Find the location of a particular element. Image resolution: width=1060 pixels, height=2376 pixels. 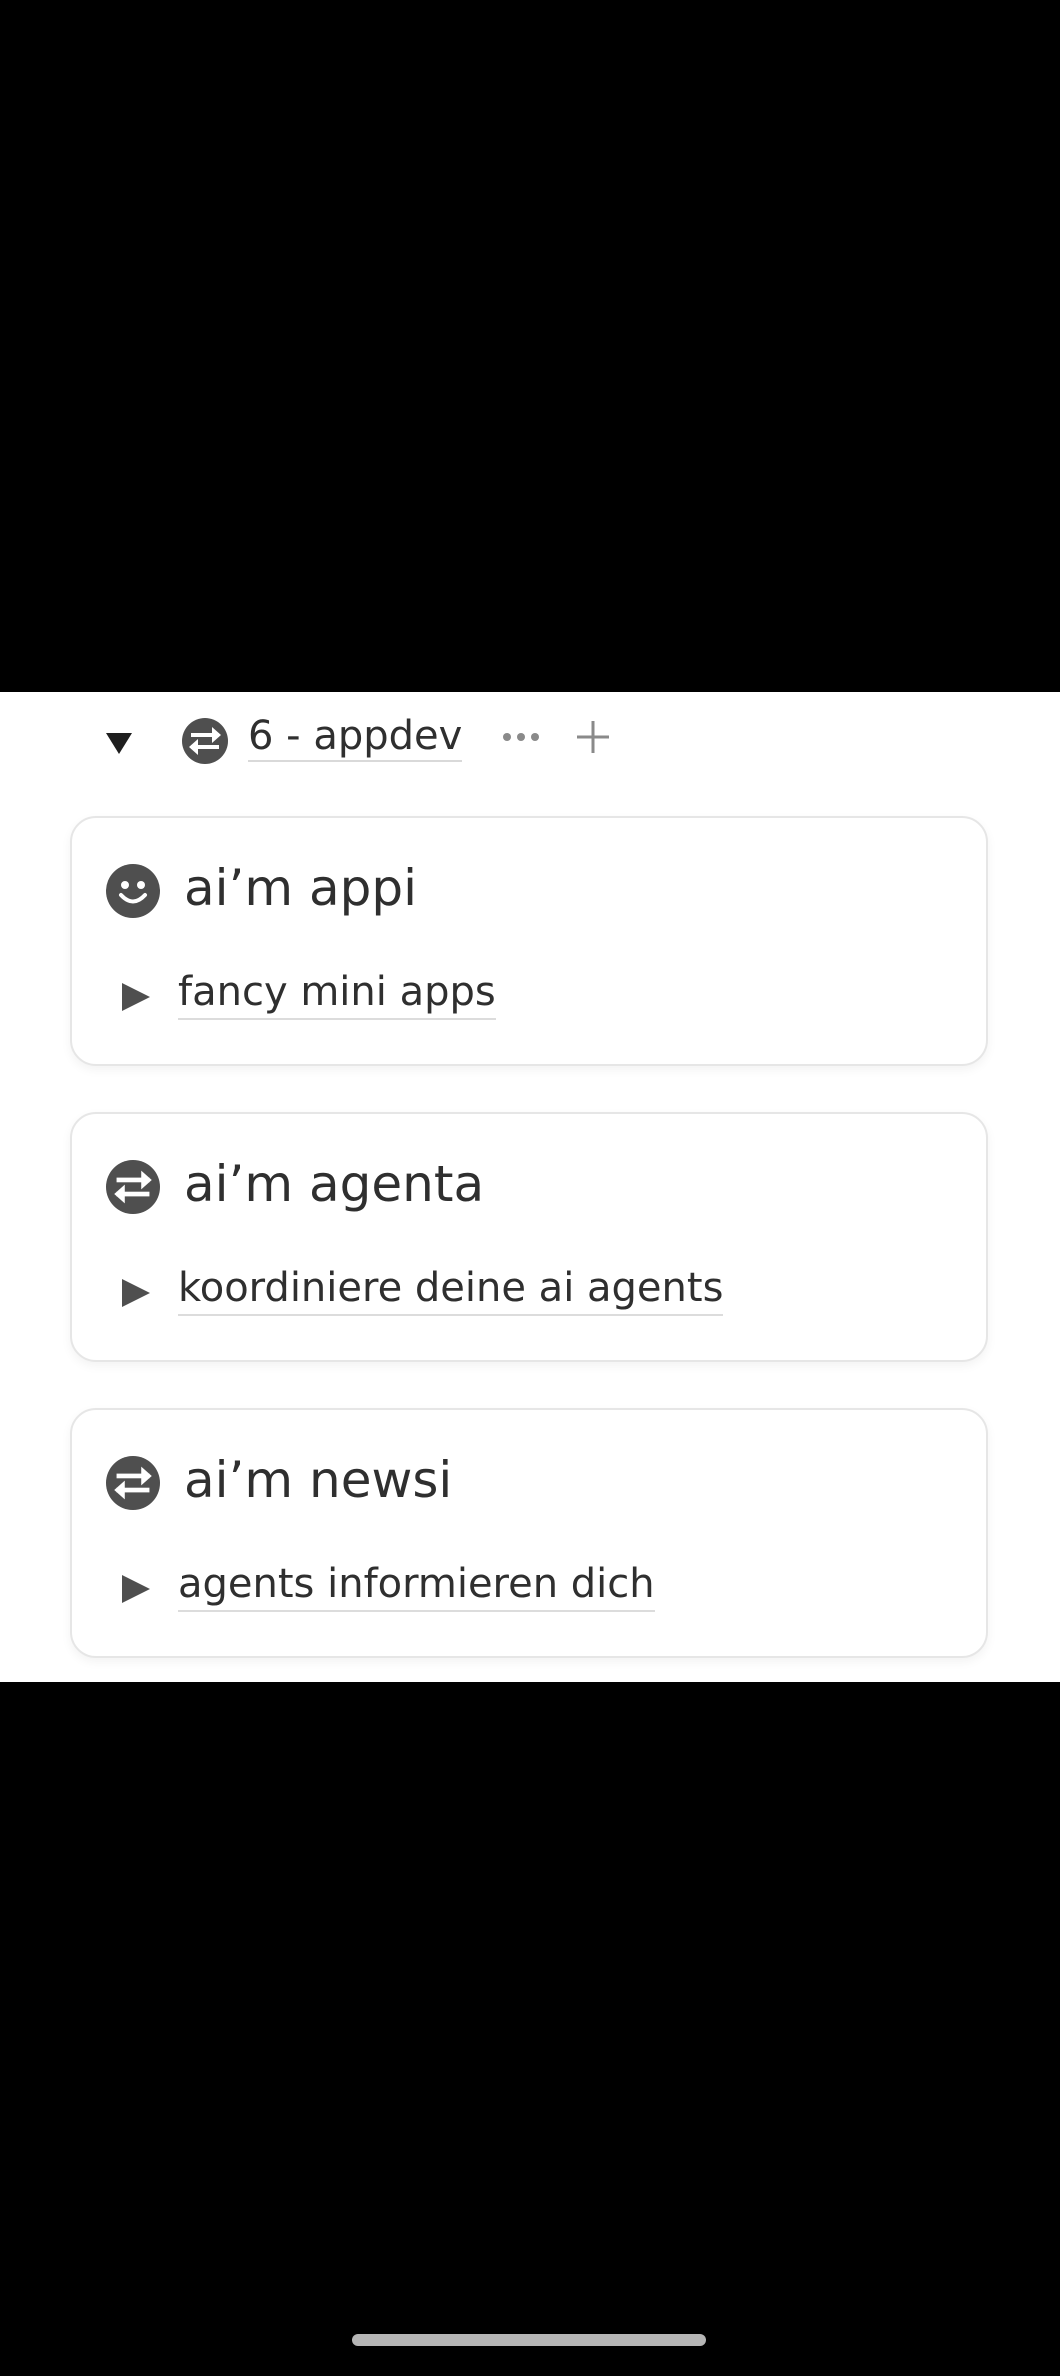

page-card-appi: ai’m appi fancy mini apps is located at coordinates (529, 941).